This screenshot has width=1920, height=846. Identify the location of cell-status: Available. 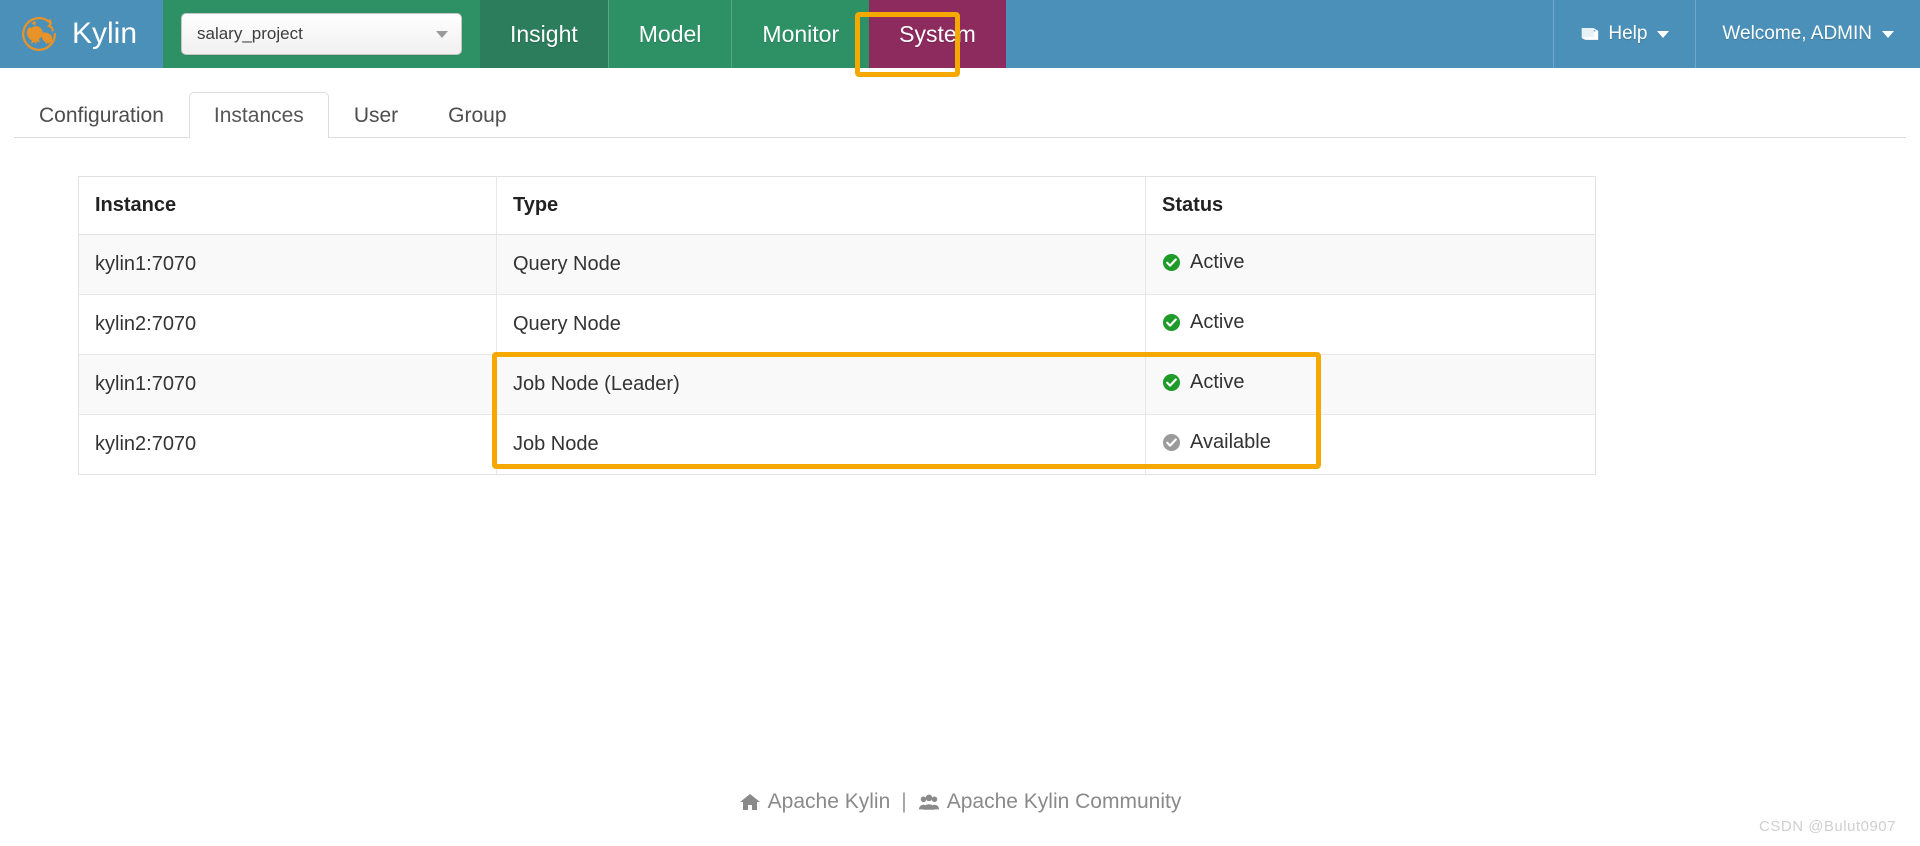
(1370, 444).